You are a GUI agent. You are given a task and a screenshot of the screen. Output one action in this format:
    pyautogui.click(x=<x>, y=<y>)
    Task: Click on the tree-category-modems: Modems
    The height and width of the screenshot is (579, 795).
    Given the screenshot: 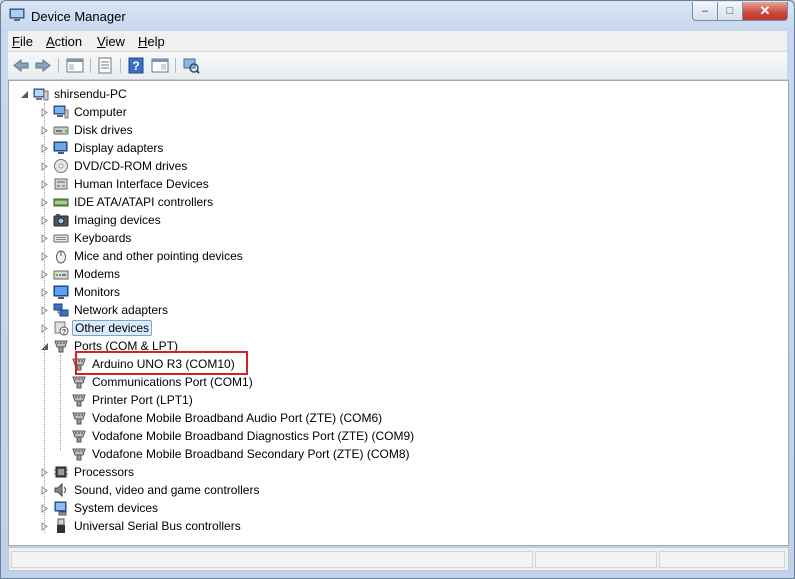 What is the action you would take?
    pyautogui.click(x=80, y=274)
    